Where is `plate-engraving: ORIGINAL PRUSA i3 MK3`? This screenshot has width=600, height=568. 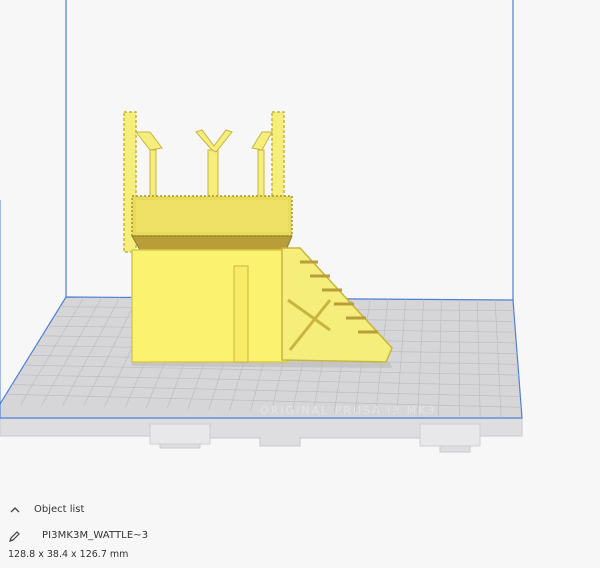
plate-engraving: ORIGINAL PRUSA i3 MK3 is located at coordinates (348, 410).